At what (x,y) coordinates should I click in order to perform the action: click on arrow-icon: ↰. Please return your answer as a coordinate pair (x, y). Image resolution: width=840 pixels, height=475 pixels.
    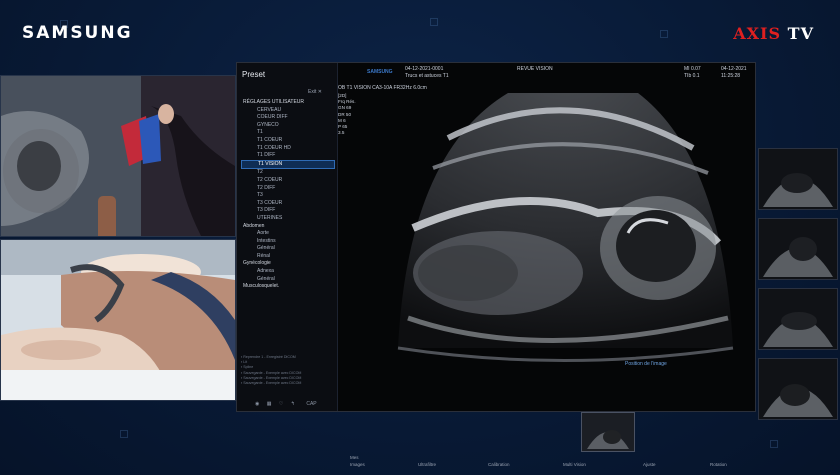
    Looking at the image, I should click on (293, 404).